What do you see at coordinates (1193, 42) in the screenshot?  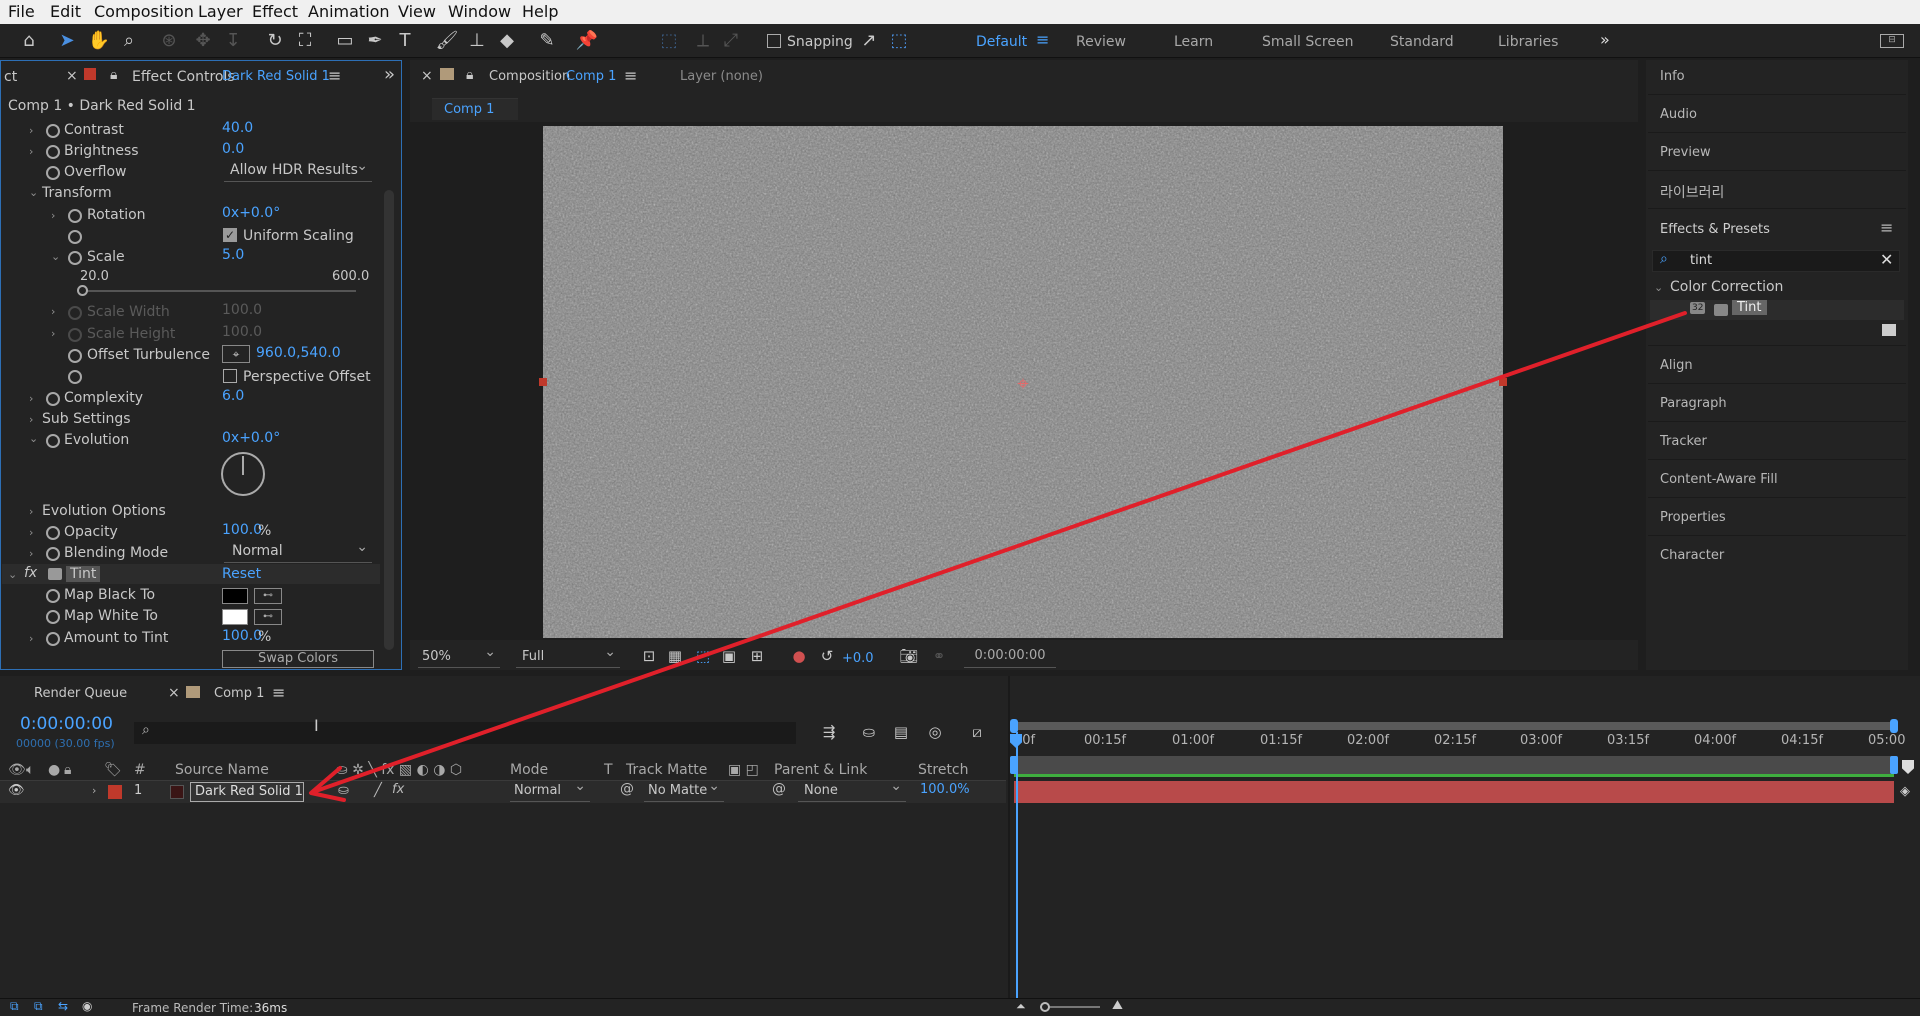 I see `workspace-learn: Learn` at bounding box center [1193, 42].